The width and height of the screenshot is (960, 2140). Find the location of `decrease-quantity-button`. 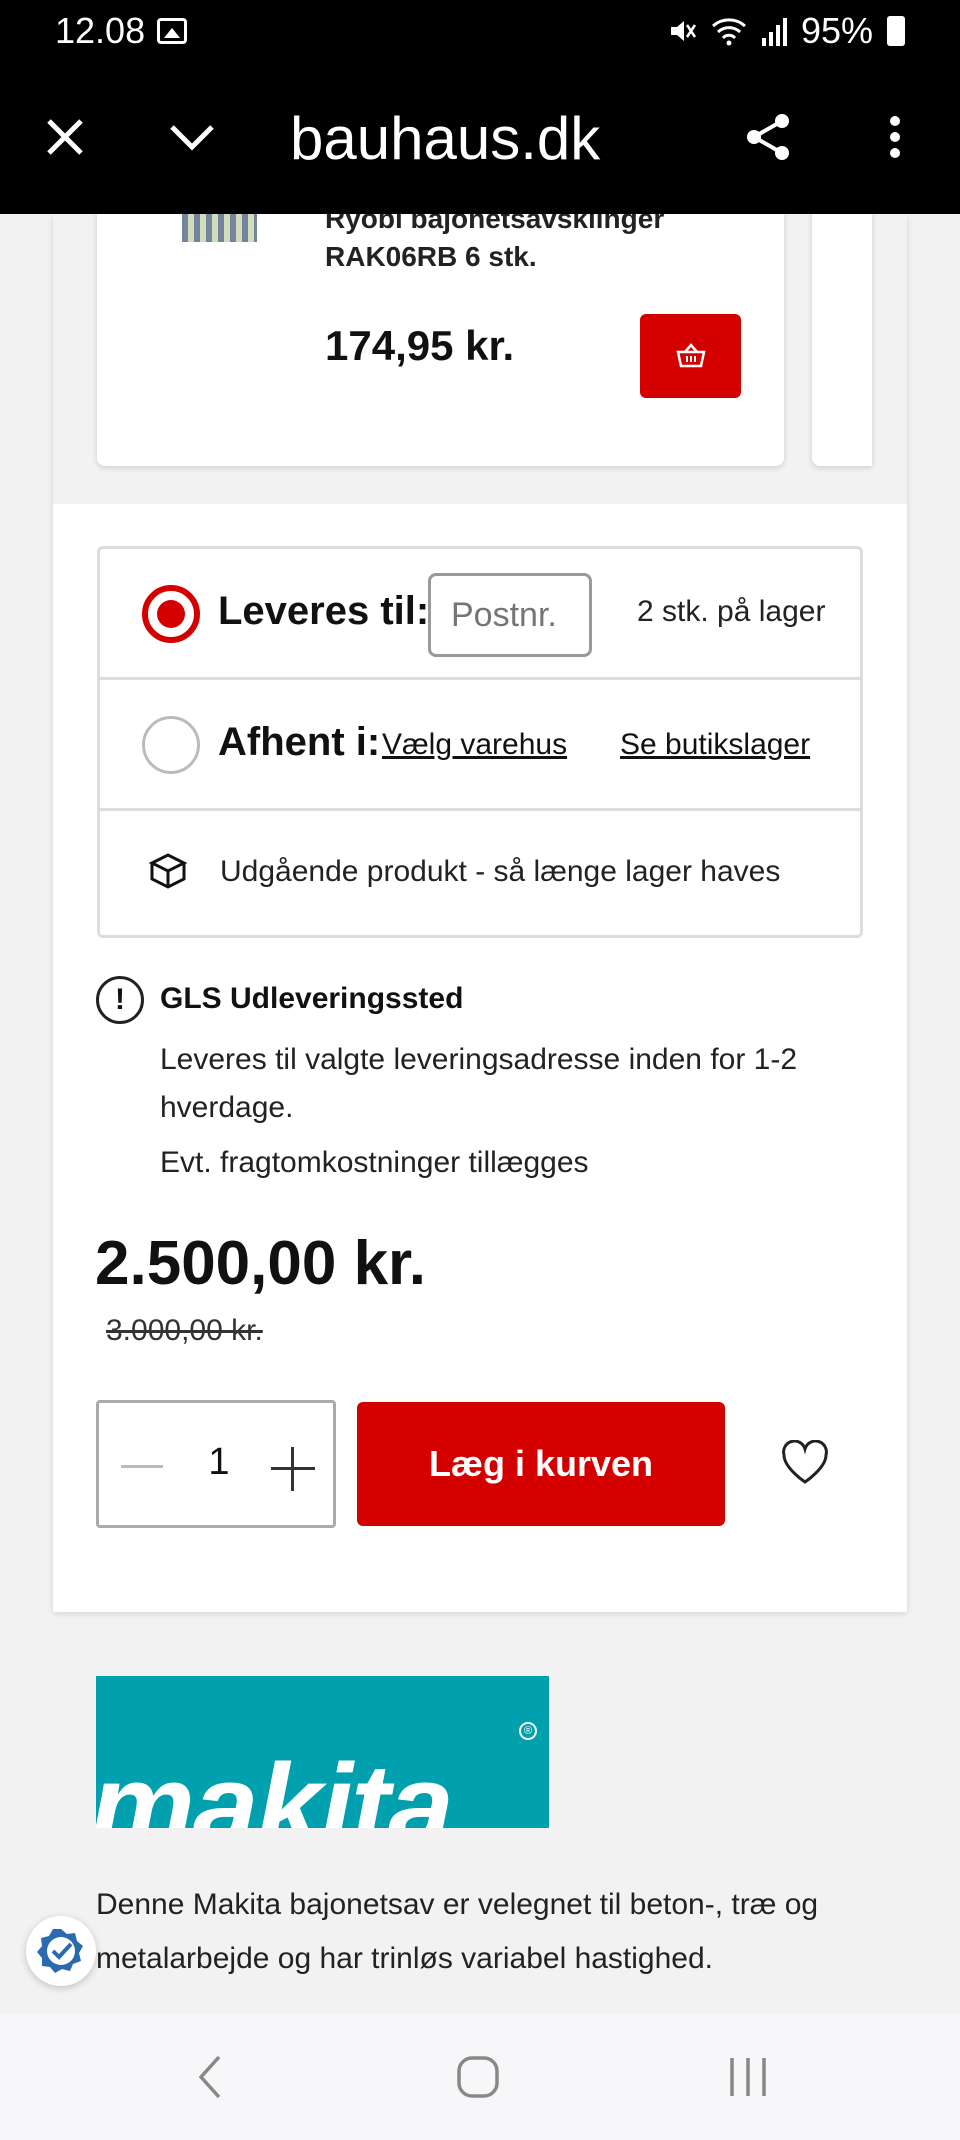

decrease-quantity-button is located at coordinates (142, 1466).